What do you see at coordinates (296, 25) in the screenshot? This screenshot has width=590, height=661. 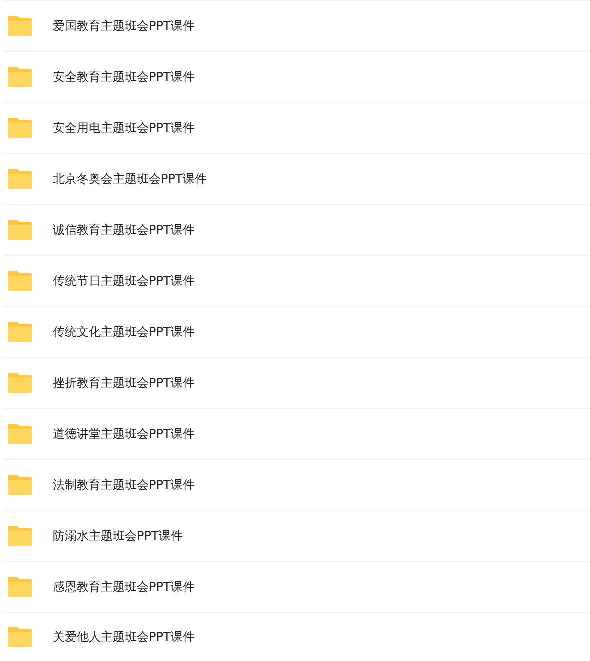 I see `folder-row: 爱国教育主题班会PPT课件` at bounding box center [296, 25].